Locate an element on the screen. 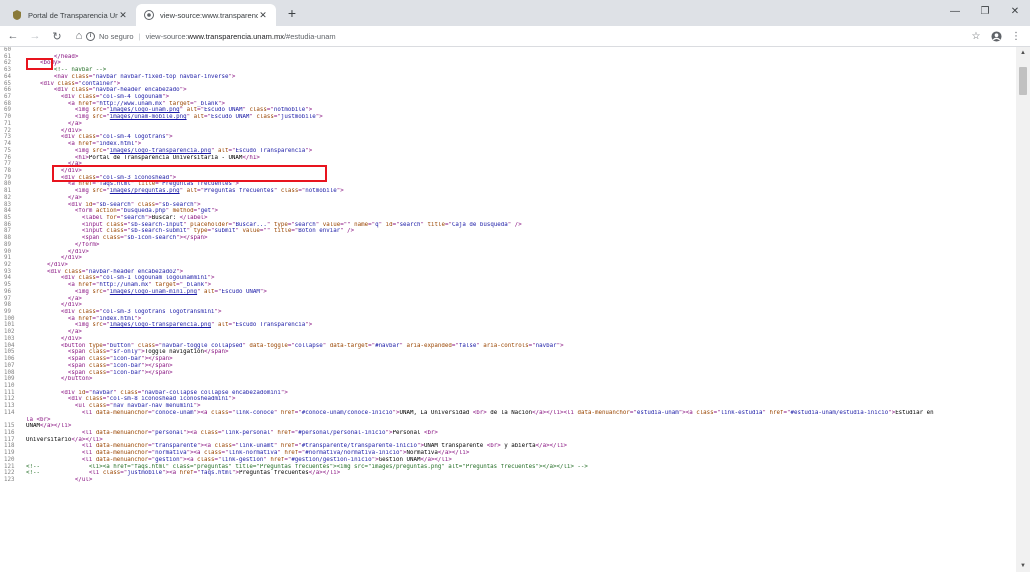  line-number: 97 is located at coordinates (7, 298).